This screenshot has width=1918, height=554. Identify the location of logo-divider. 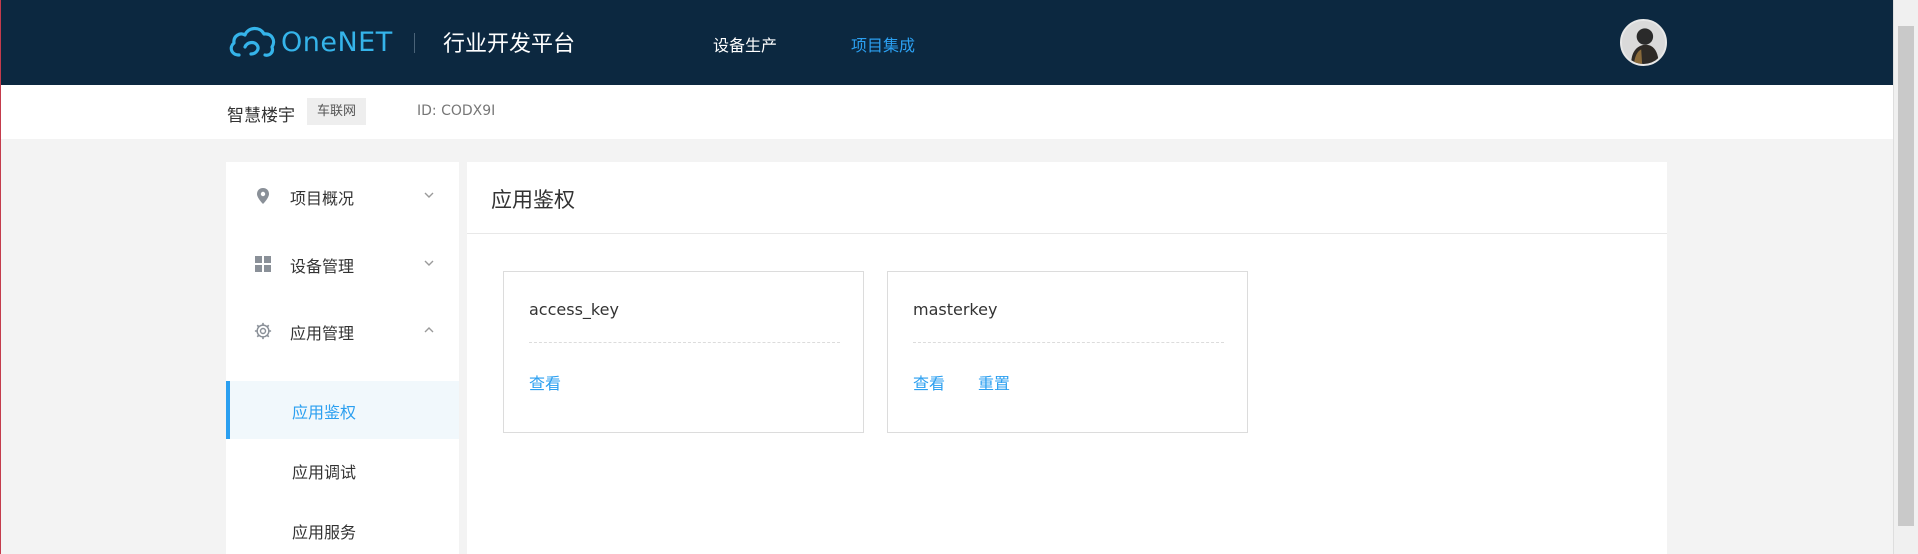
(414, 43).